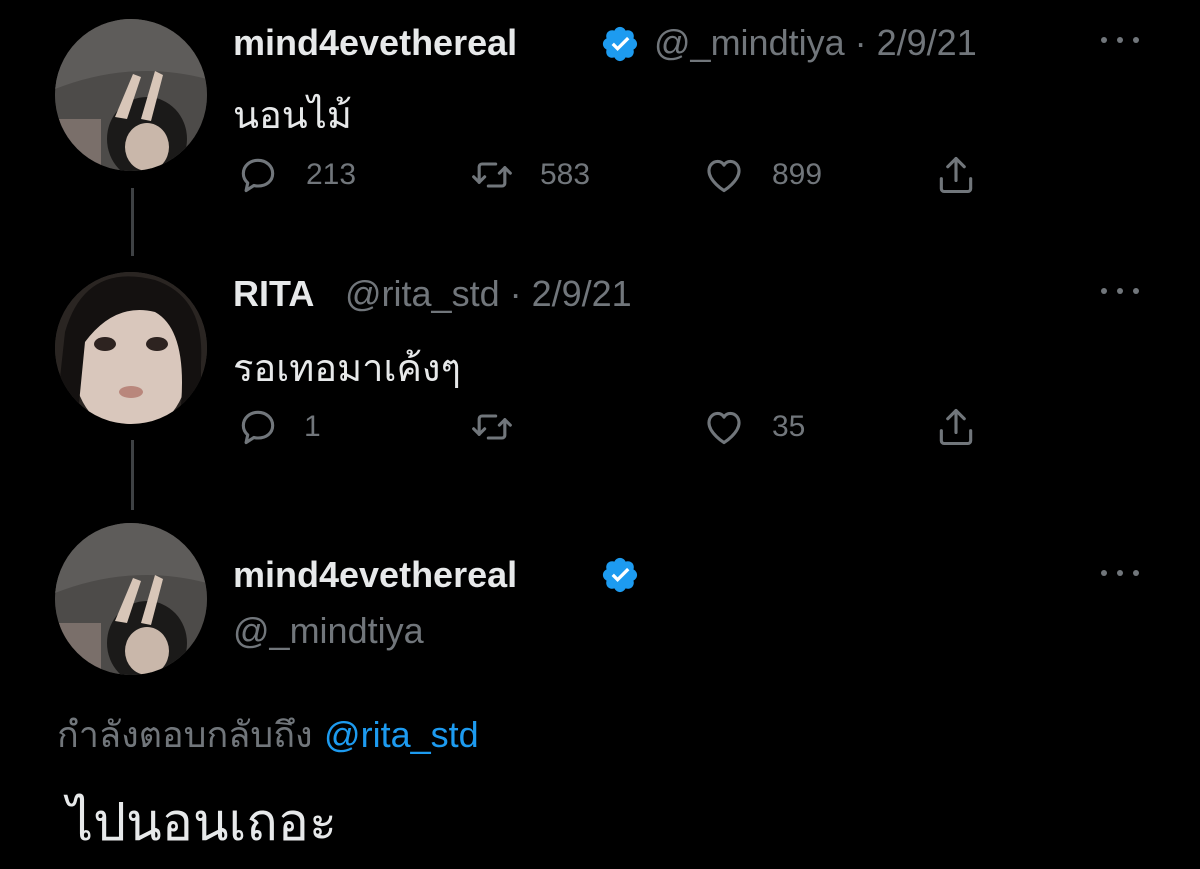  What do you see at coordinates (296, 175) in the screenshot?
I see `reply-button: 213` at bounding box center [296, 175].